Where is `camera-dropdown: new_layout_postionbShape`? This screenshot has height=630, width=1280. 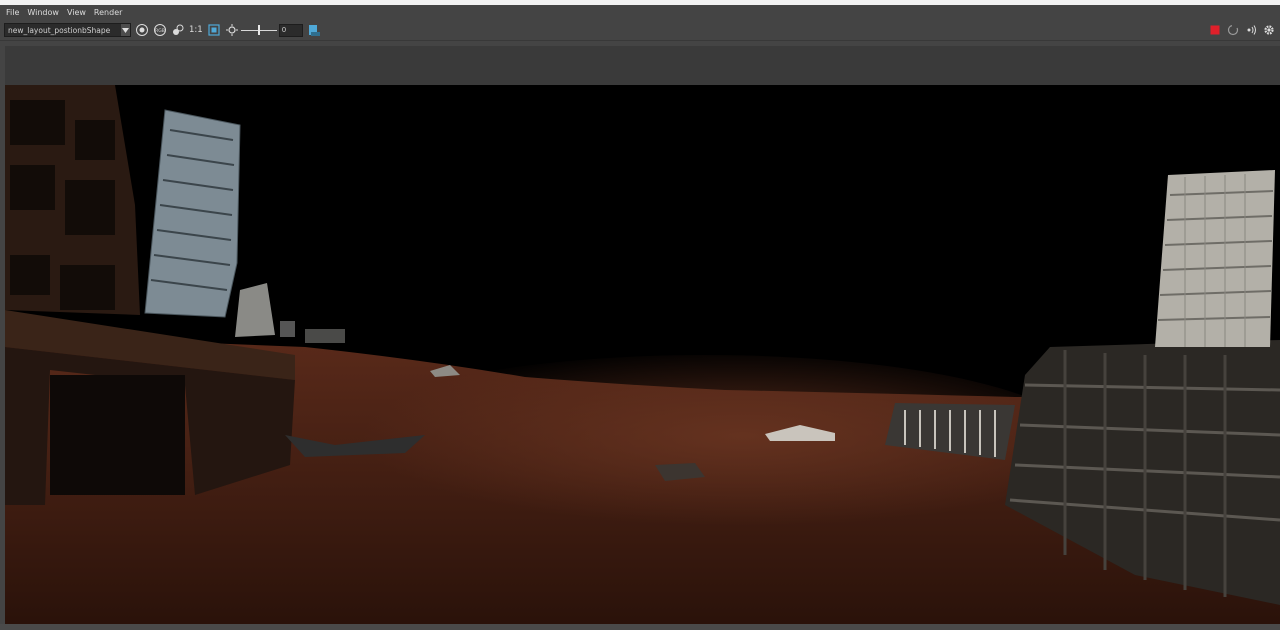
camera-dropdown: new_layout_postionbShape is located at coordinates (67, 30).